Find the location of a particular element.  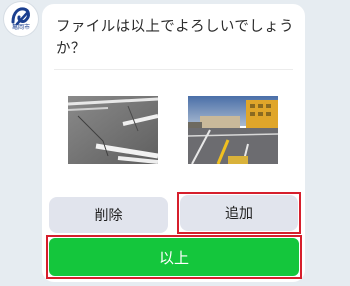

dialog-question: ファイルは以上でよろしいでしょうか？ is located at coordinates (175, 38).